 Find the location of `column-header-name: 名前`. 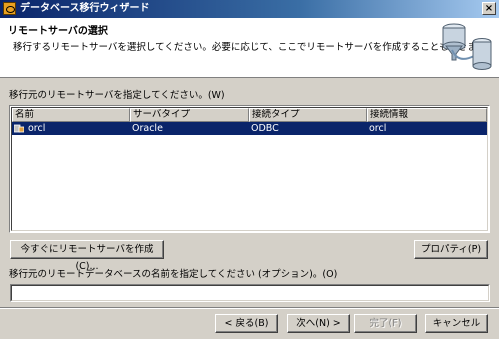

column-header-name: 名前 is located at coordinates (71, 115).